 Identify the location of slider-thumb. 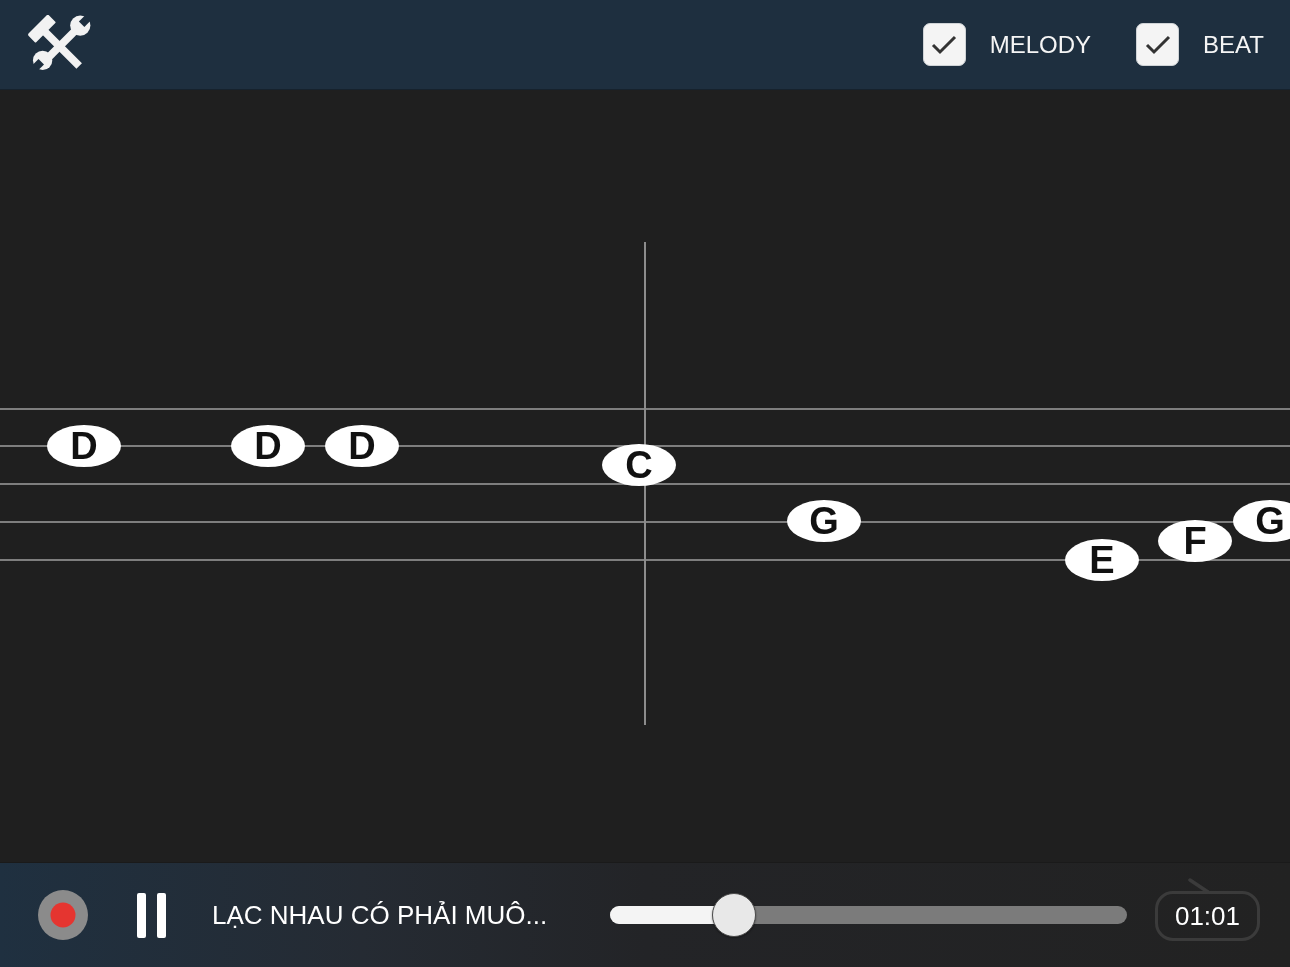
(734, 915).